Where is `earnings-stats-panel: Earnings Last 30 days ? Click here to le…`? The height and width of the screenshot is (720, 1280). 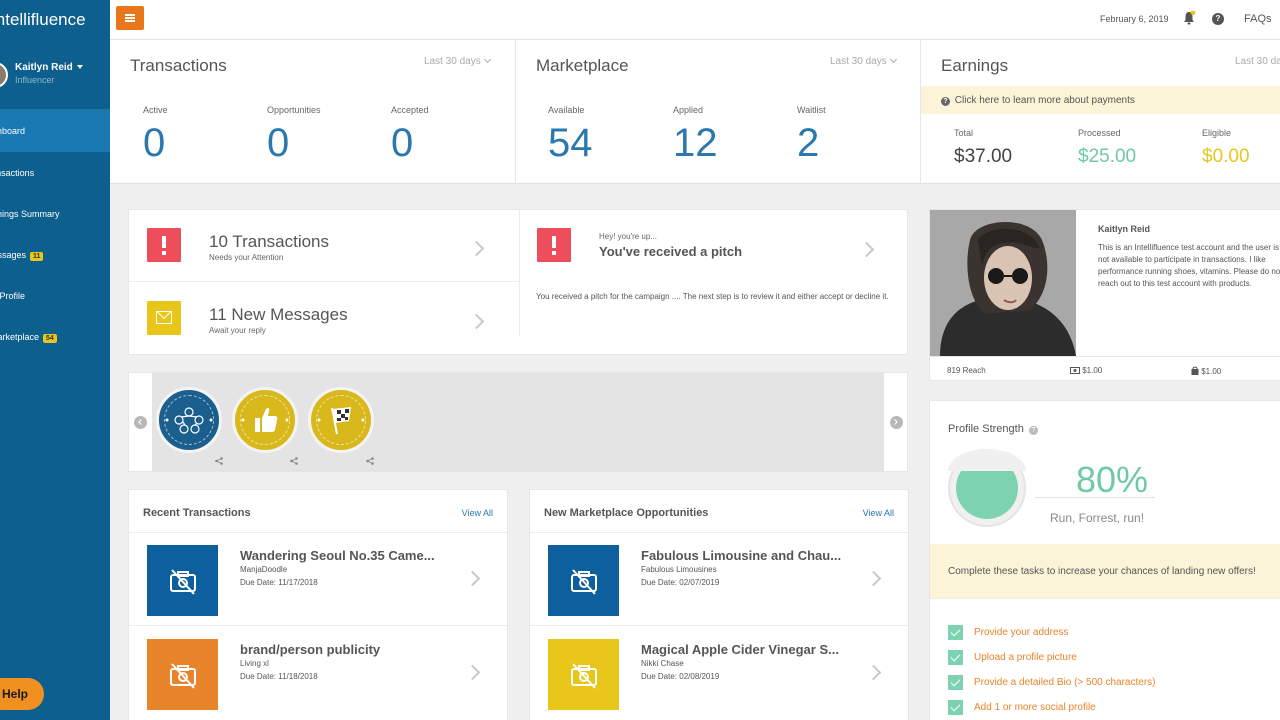 earnings-stats-panel: Earnings Last 30 days ? Click here to le… is located at coordinates (1100, 112).